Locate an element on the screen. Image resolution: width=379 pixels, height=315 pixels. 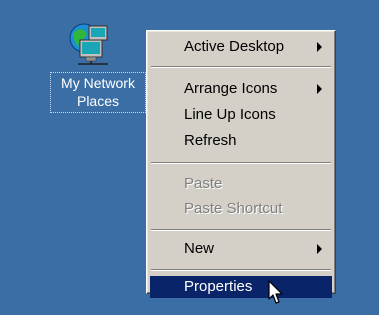
menu-item-paste: Paste is located at coordinates (241, 184).